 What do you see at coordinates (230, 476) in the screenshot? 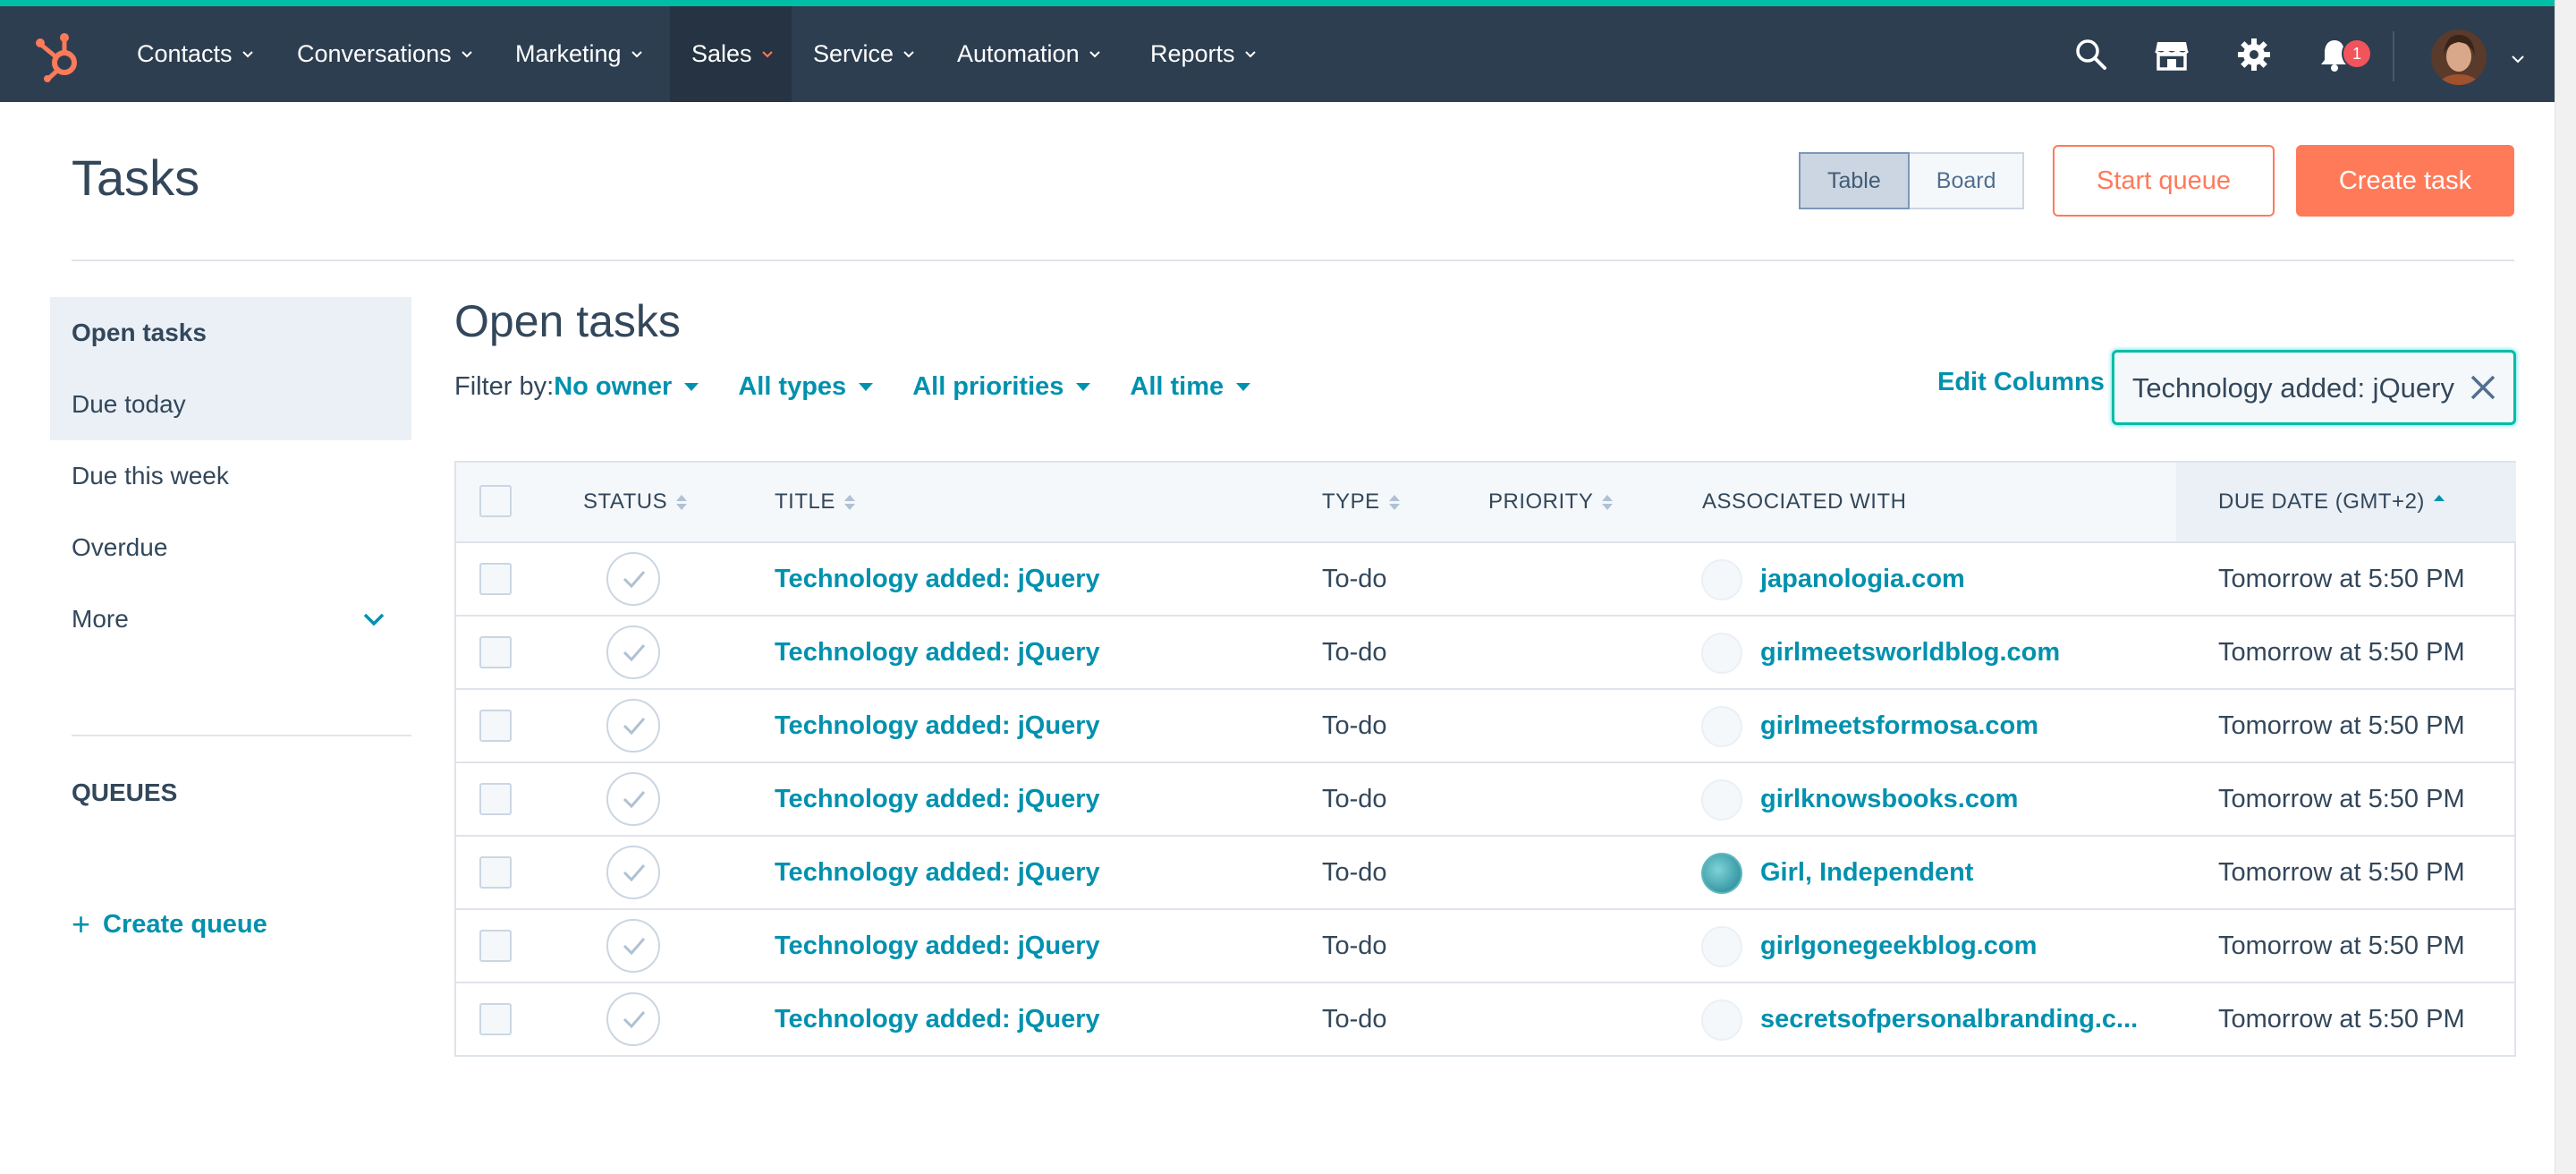
I see `sidebar-item-due-this-week: Due this week` at bounding box center [230, 476].